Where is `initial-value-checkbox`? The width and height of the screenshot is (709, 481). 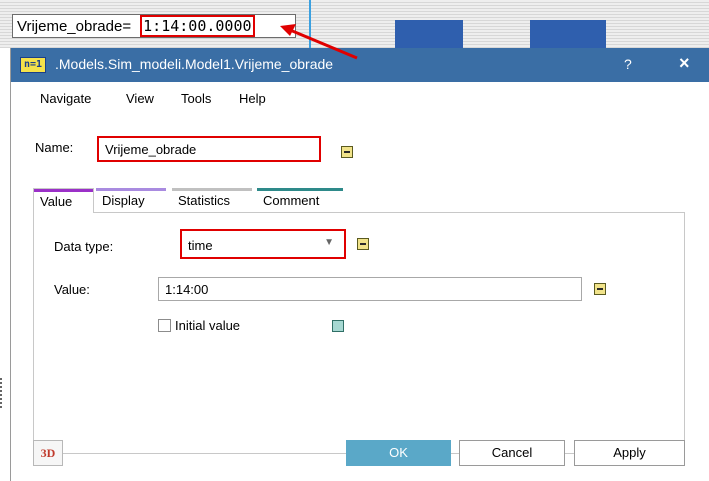 initial-value-checkbox is located at coordinates (164, 325).